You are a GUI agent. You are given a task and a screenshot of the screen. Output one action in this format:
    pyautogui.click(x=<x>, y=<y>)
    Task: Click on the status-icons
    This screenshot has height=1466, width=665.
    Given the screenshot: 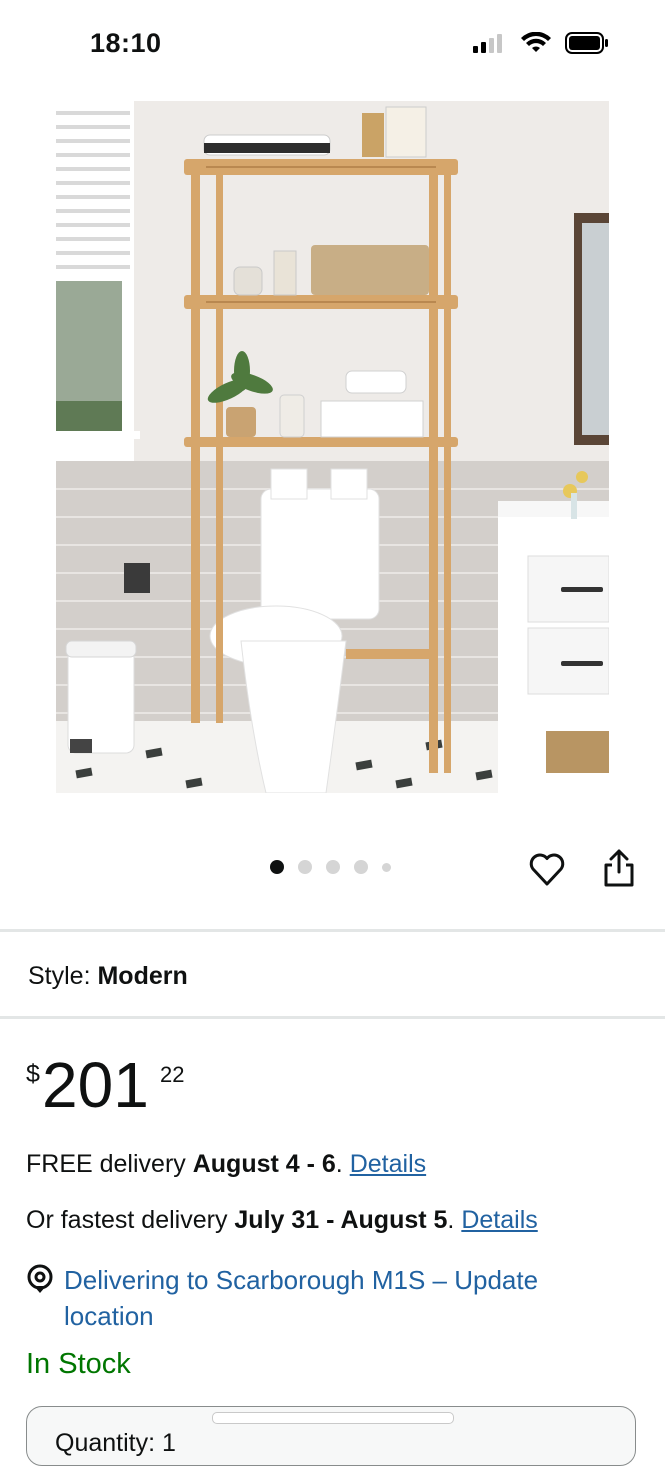 What is the action you would take?
    pyautogui.click(x=541, y=43)
    